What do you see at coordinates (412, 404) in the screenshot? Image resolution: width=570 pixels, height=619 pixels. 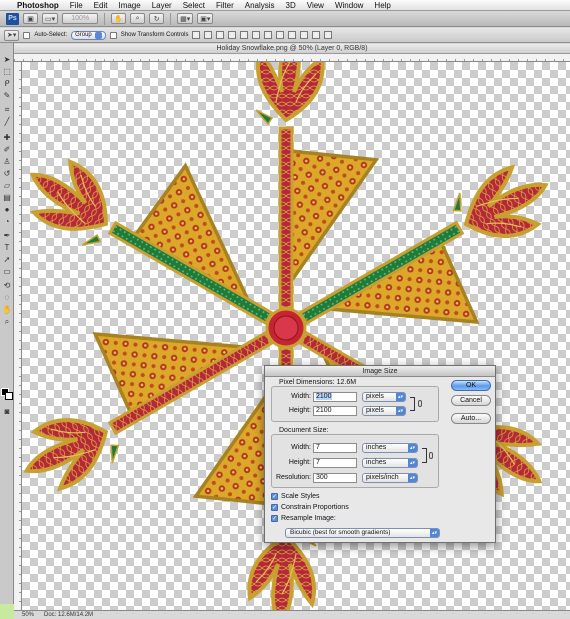 I see `pixel-link-bracket` at bounding box center [412, 404].